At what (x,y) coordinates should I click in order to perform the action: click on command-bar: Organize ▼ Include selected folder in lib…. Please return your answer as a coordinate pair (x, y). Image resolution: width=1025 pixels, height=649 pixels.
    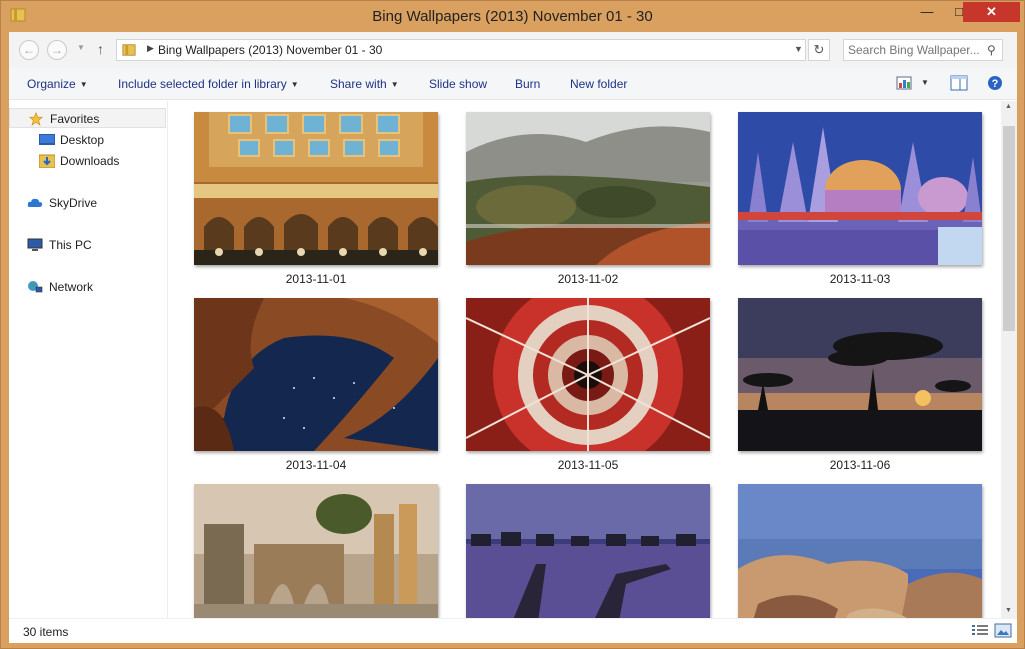
    Looking at the image, I should click on (513, 84).